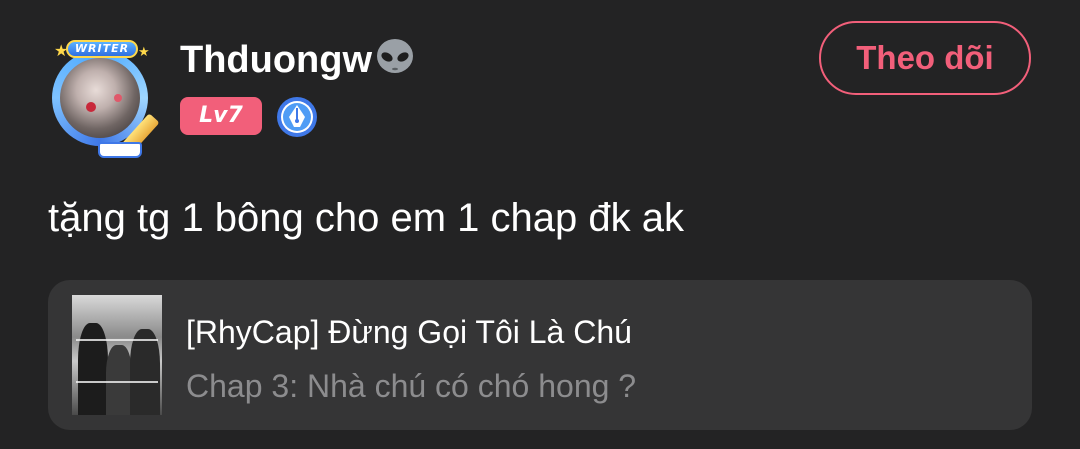 The image size is (1080, 449). Describe the element at coordinates (925, 58) in the screenshot. I see `follow-button: Theo dõi` at that location.